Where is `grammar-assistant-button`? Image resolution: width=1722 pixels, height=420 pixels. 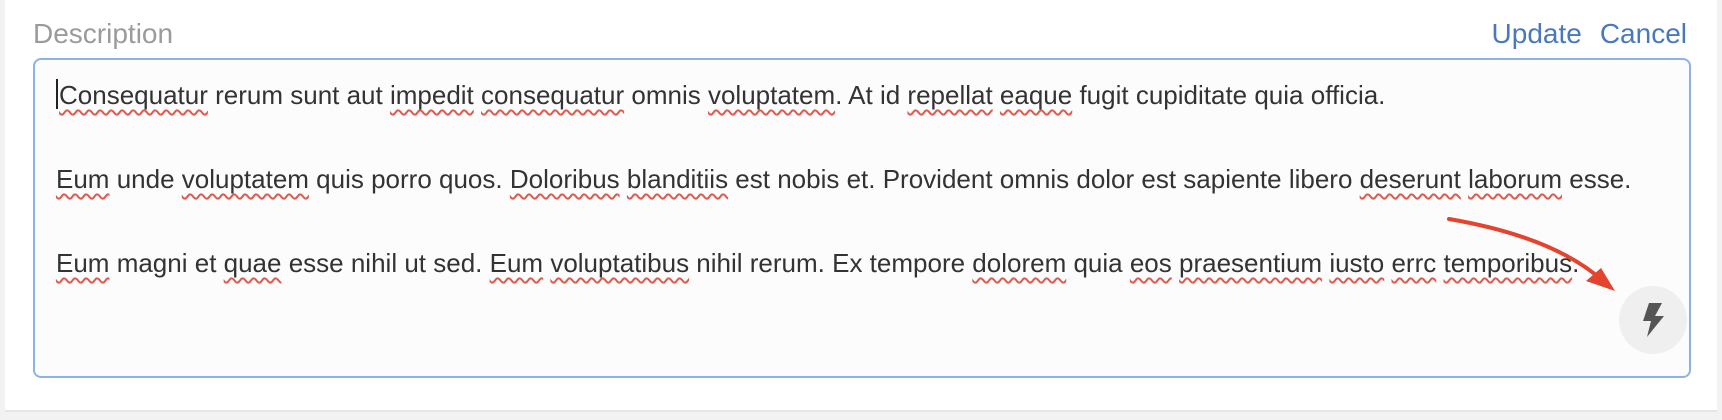 grammar-assistant-button is located at coordinates (1653, 320).